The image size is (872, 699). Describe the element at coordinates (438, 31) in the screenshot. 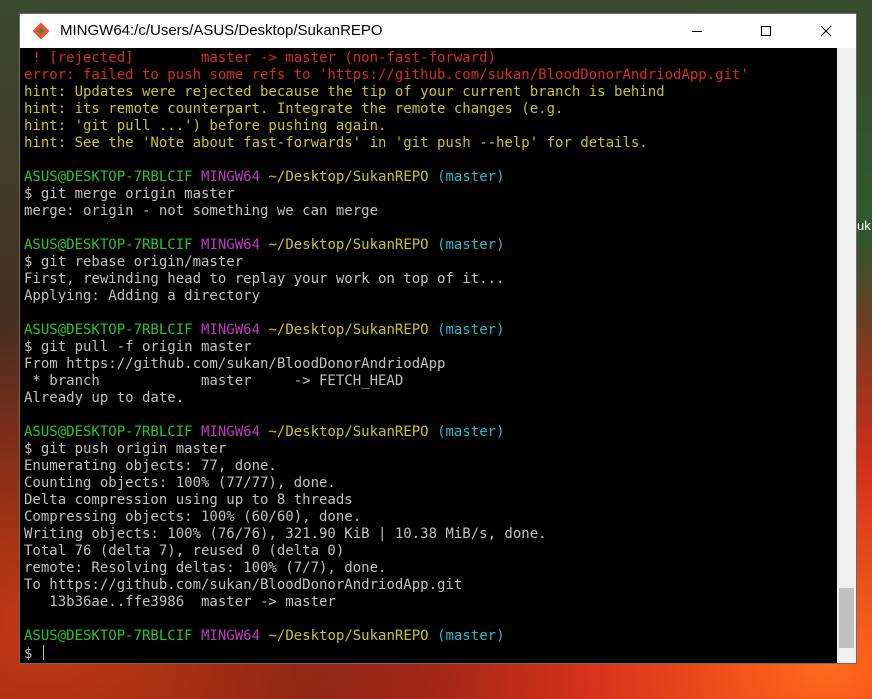

I see `title-bar: MINGW64:/c/Users/ASUS/Desktop/SukanREPO` at that location.